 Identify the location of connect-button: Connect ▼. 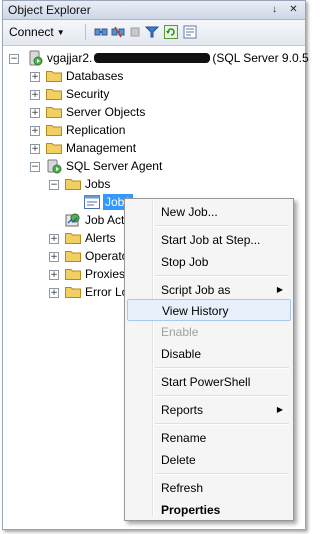
(37, 32).